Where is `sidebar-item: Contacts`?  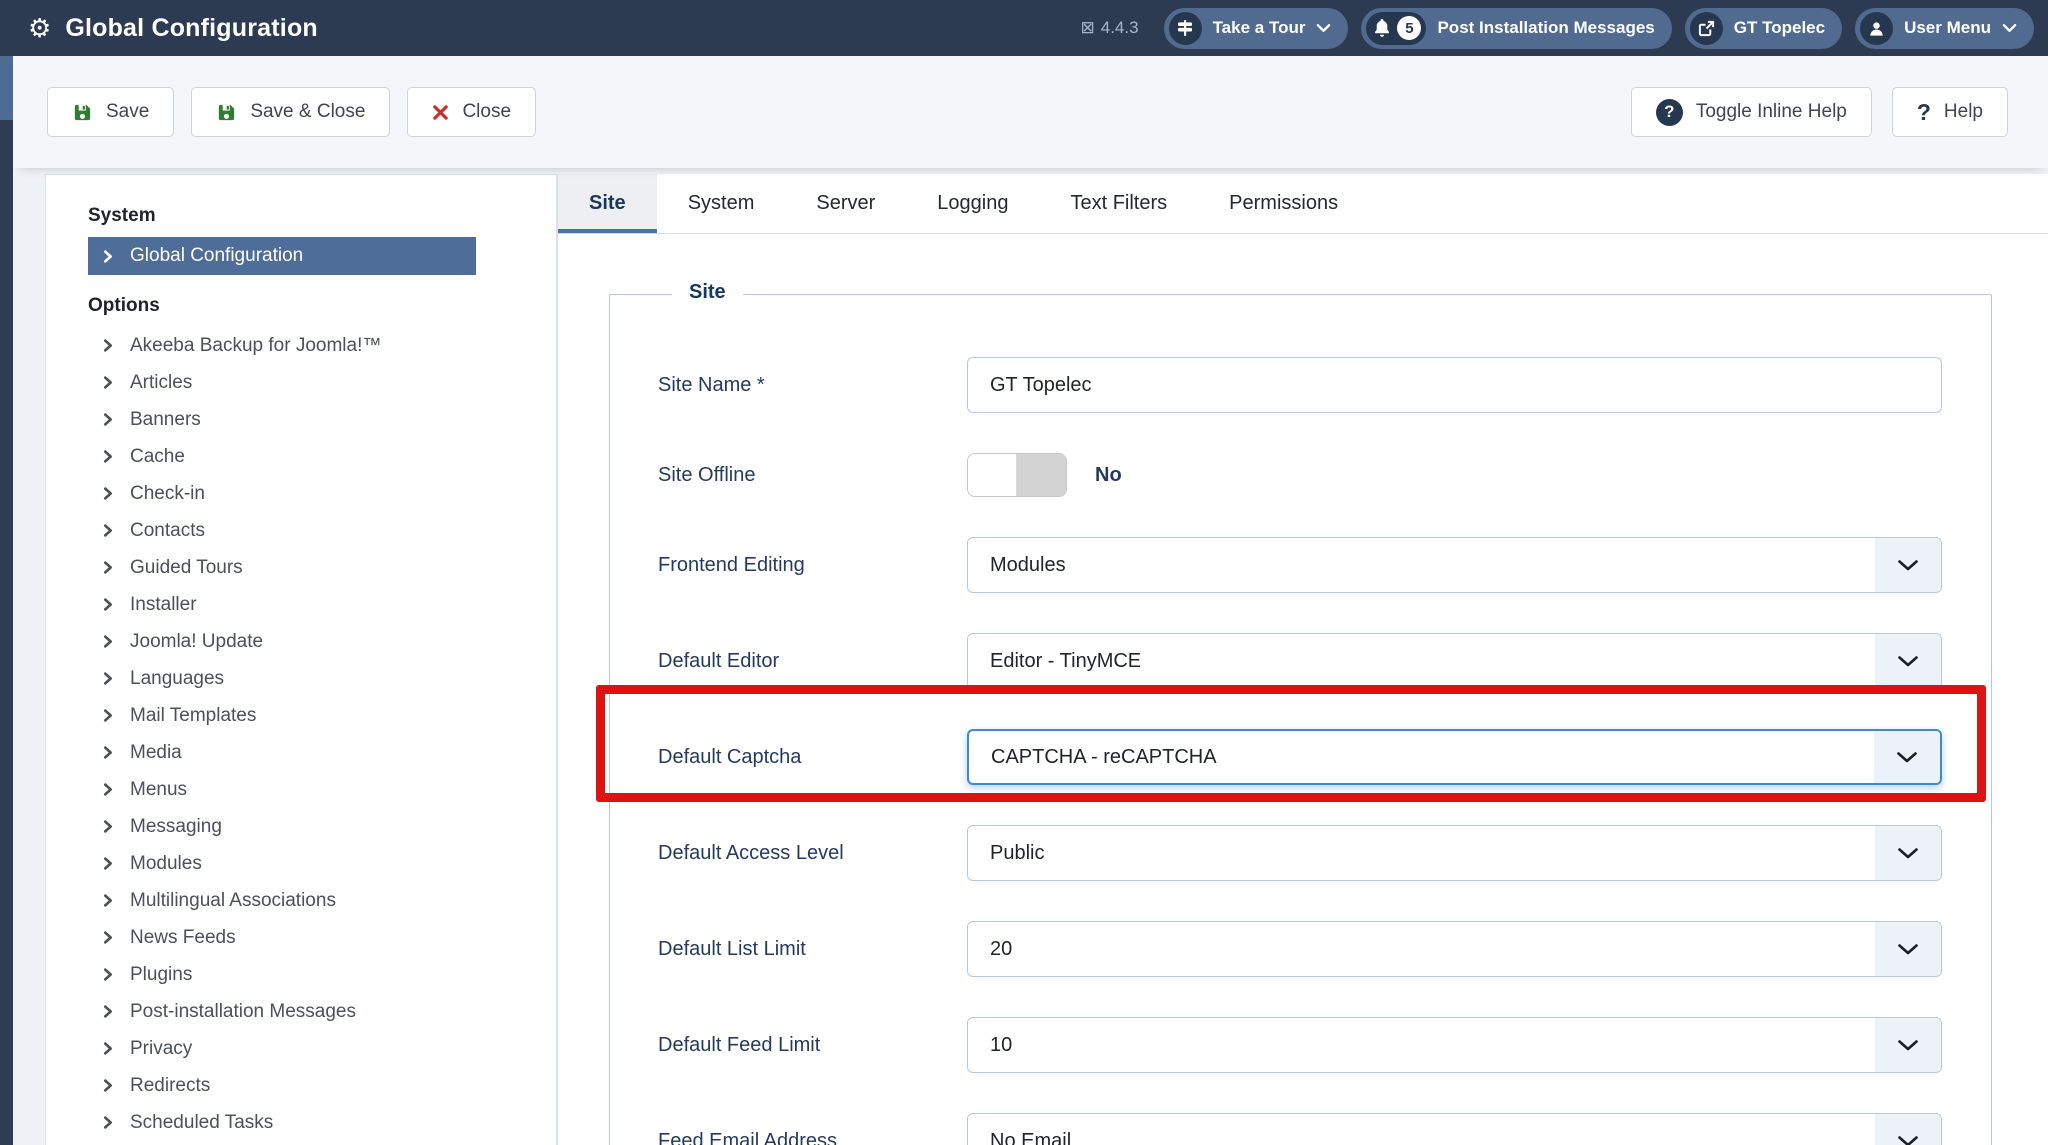
sidebar-item: Contacts is located at coordinates (312, 530).